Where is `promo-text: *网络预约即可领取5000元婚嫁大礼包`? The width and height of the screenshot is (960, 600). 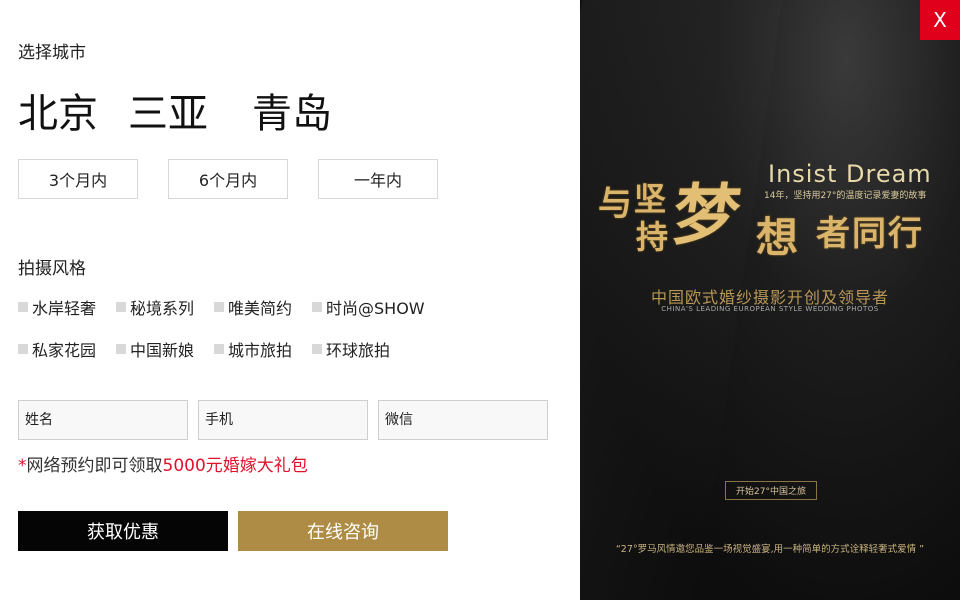 promo-text: *网络预约即可领取5000元婚嫁大礼包 is located at coordinates (163, 463).